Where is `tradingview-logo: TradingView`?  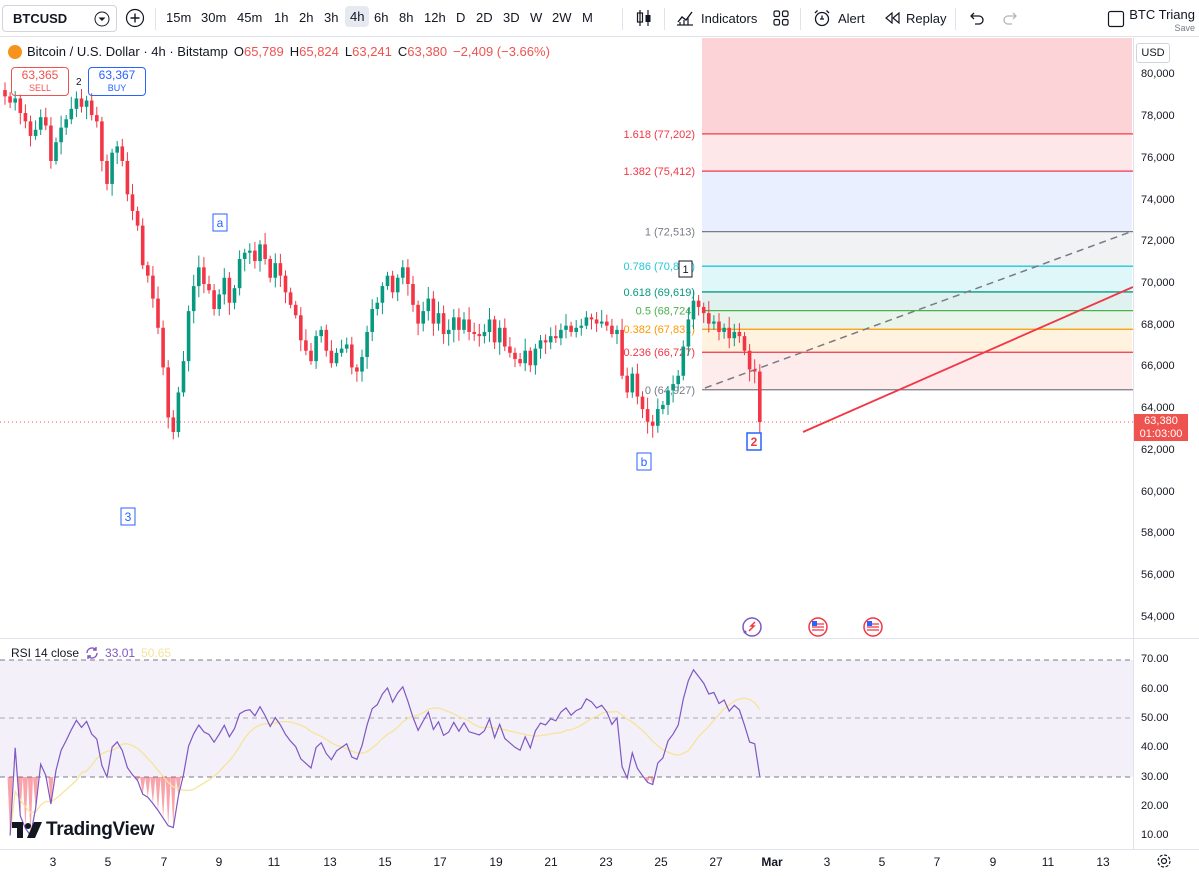 tradingview-logo: TradingView is located at coordinates (83, 830).